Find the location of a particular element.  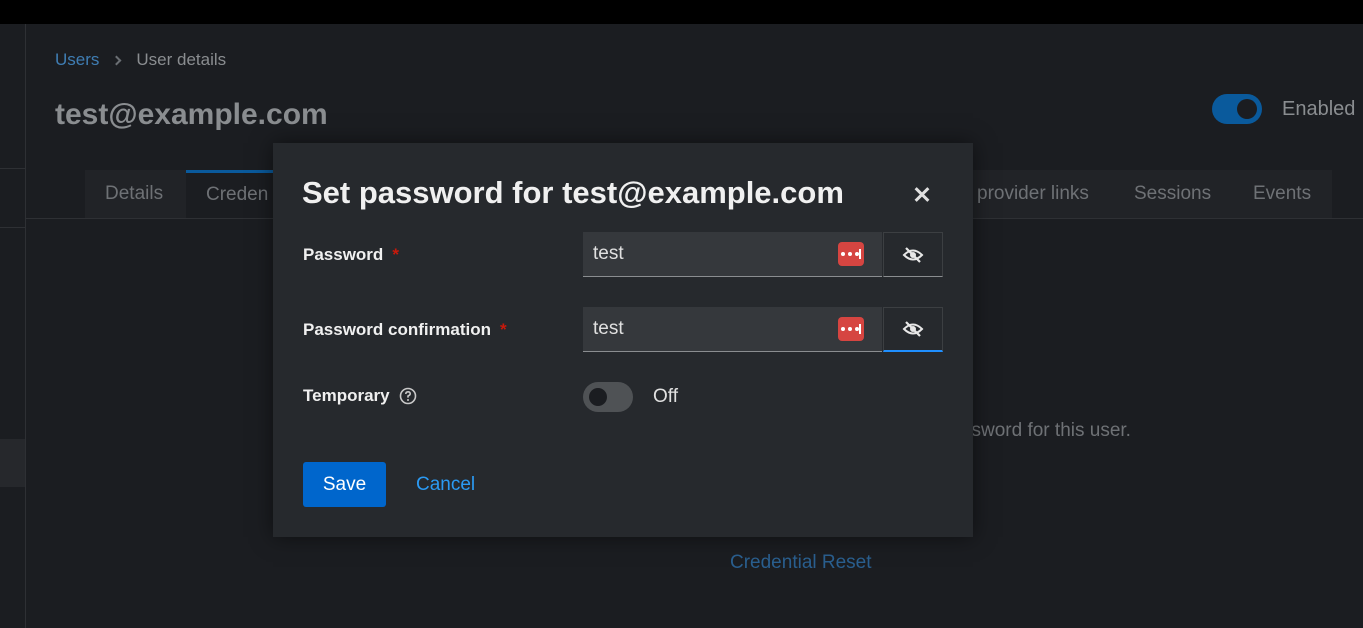

temporary-label: Temporary is located at coordinates (360, 396).